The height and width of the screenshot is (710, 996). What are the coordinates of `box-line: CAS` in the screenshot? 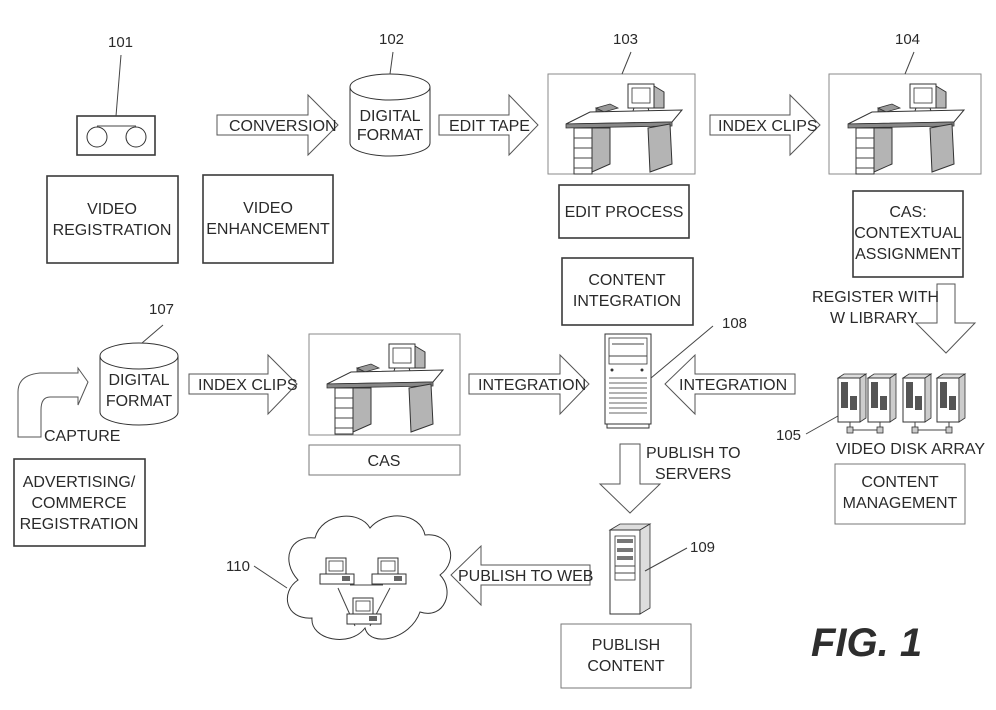 It's located at (384, 461).